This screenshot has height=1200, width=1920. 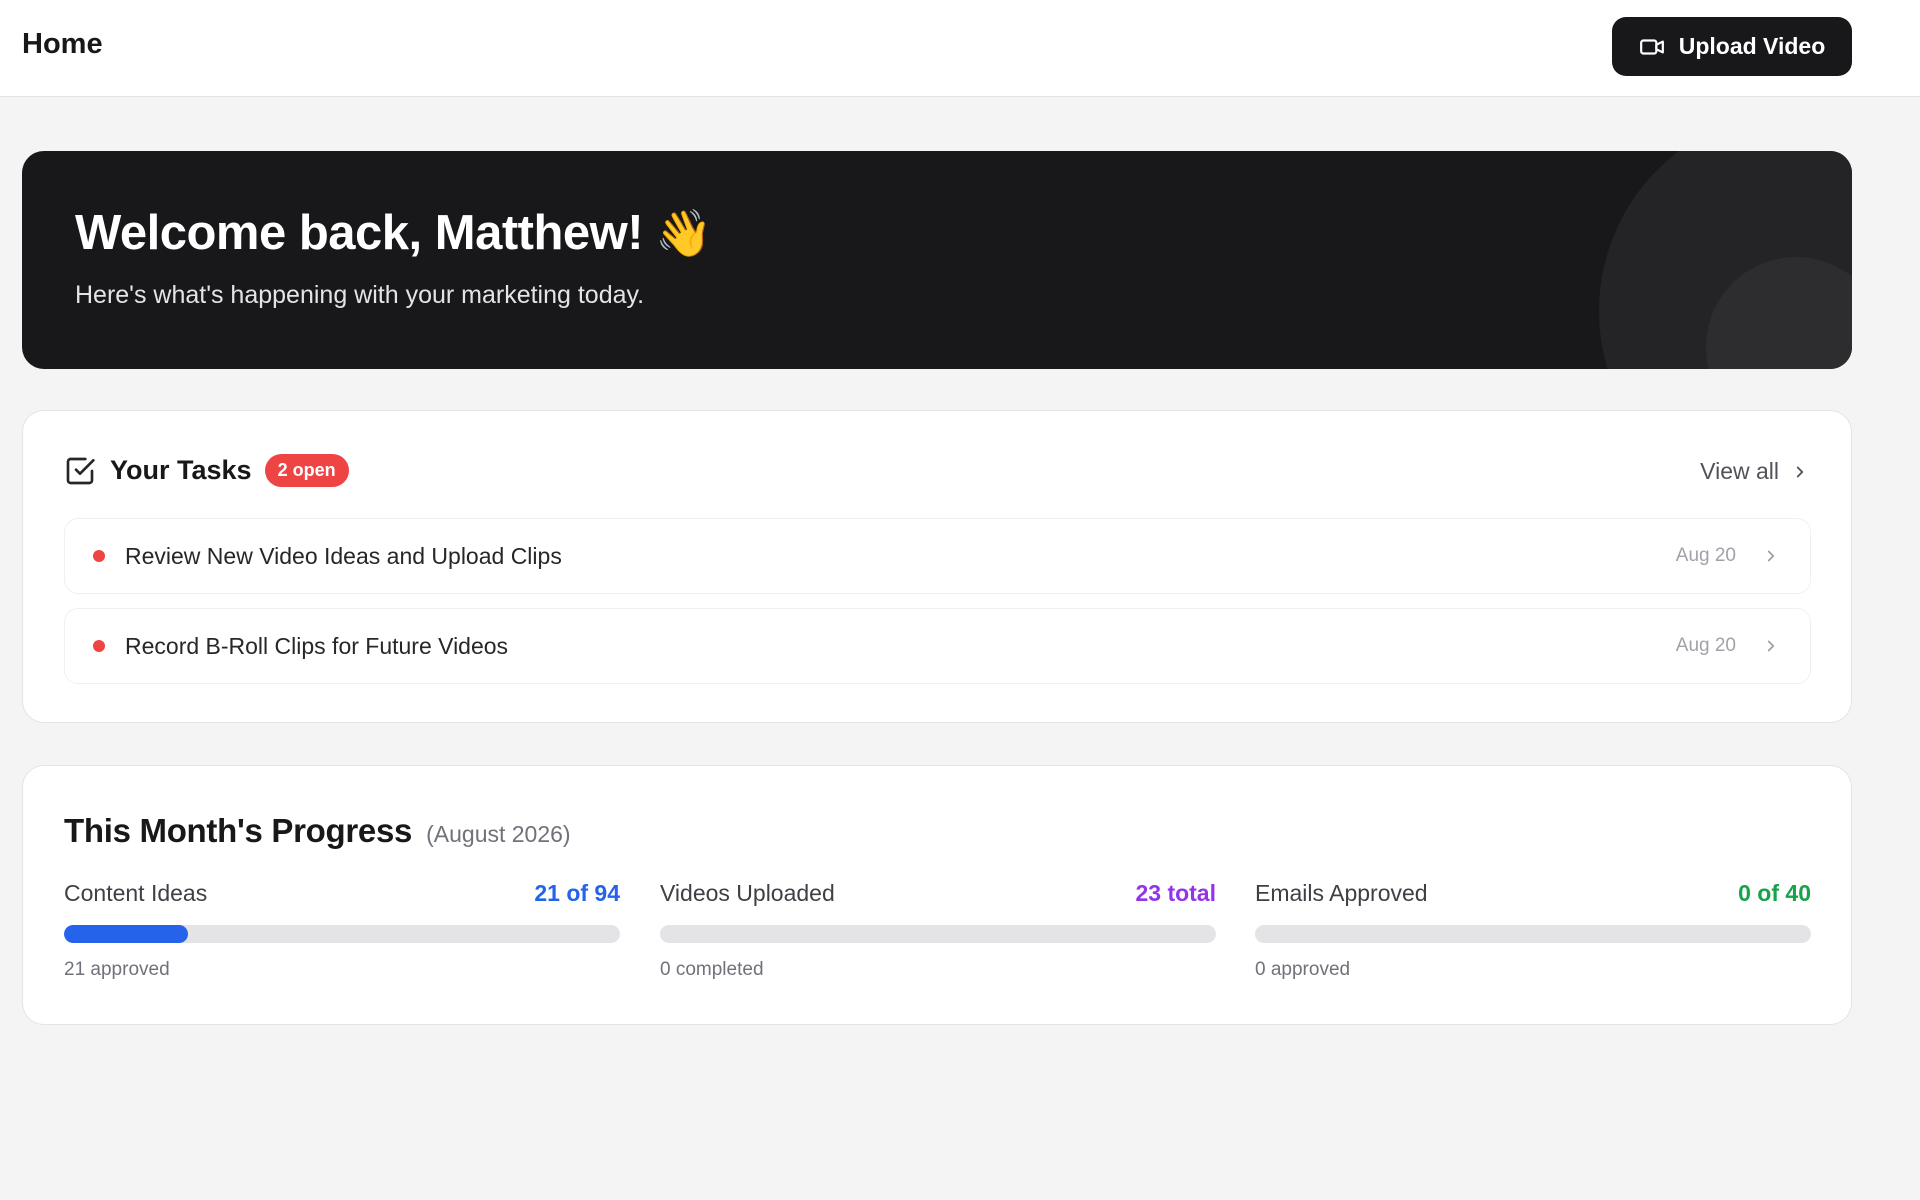 I want to click on progress-header: This Month's Progress (August 2026), so click(x=317, y=831).